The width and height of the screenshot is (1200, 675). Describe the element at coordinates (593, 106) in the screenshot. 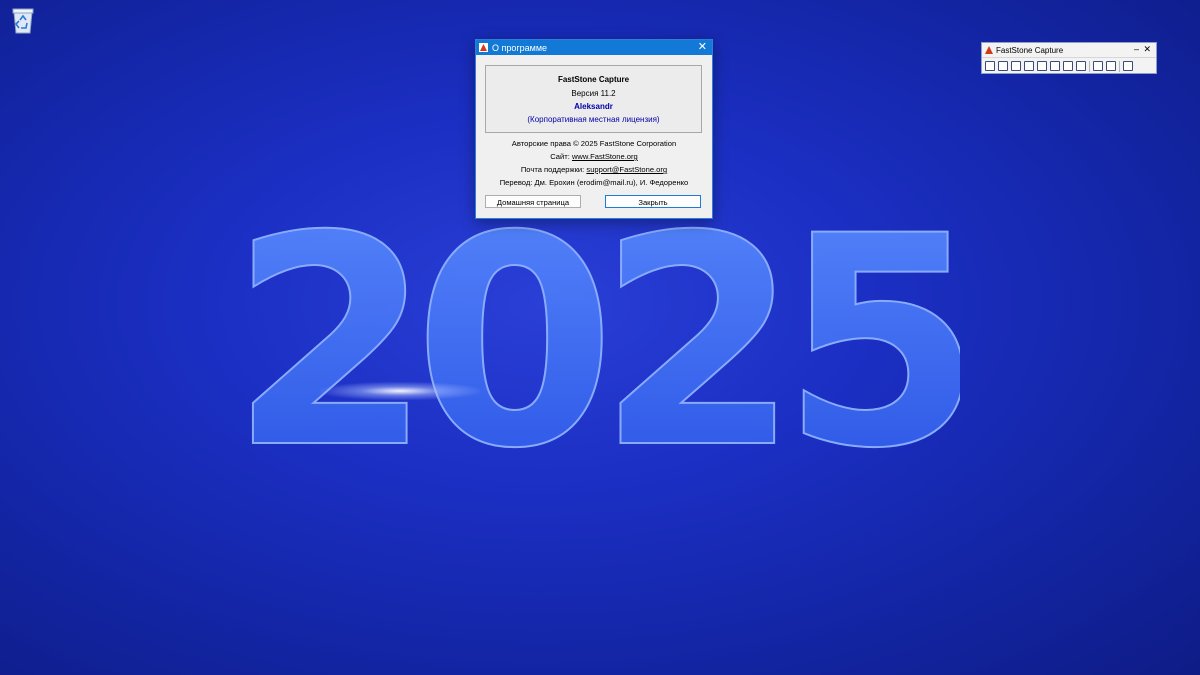

I see `licensed-user: Aleksandr` at that location.